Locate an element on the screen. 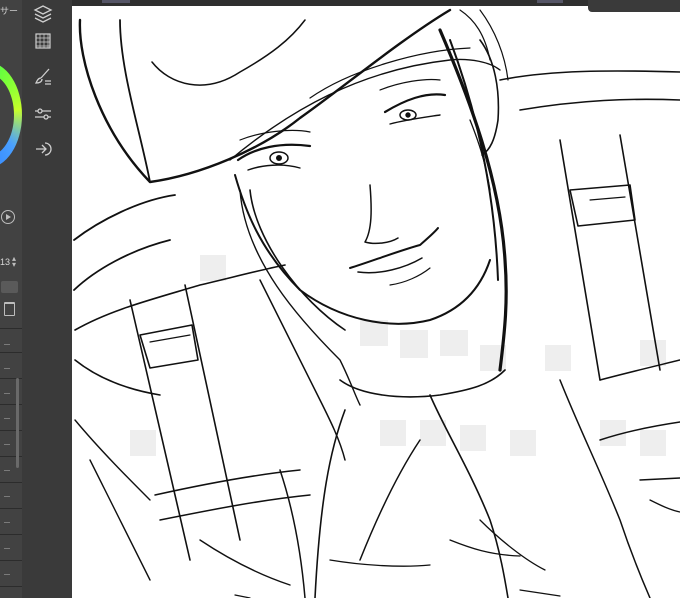  texture-grid-icon is located at coordinates (43, 41).